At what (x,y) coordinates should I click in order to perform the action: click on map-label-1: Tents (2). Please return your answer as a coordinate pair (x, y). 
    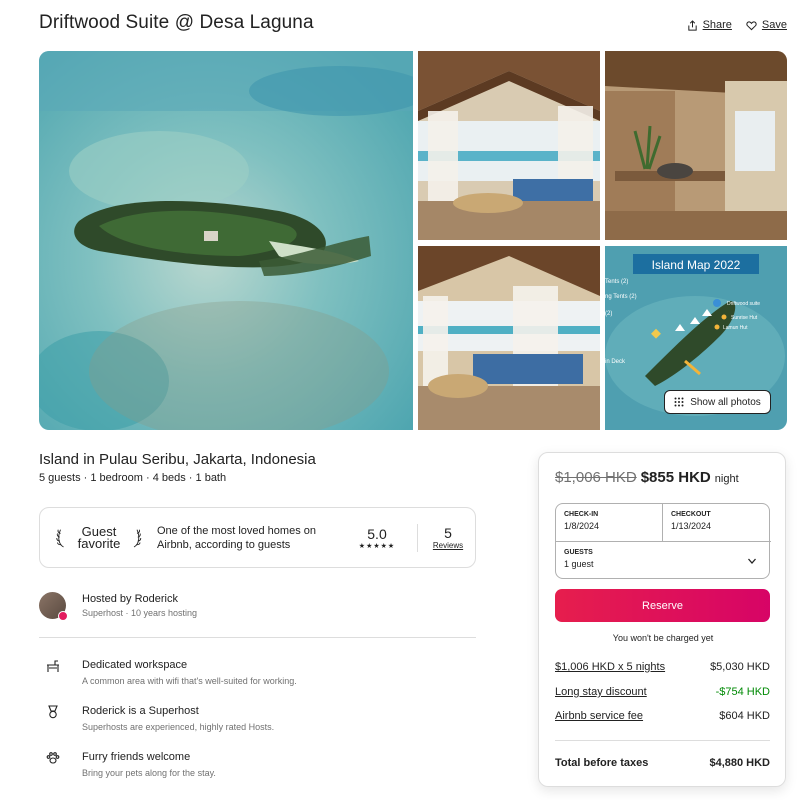
    Looking at the image, I should click on (616, 282).